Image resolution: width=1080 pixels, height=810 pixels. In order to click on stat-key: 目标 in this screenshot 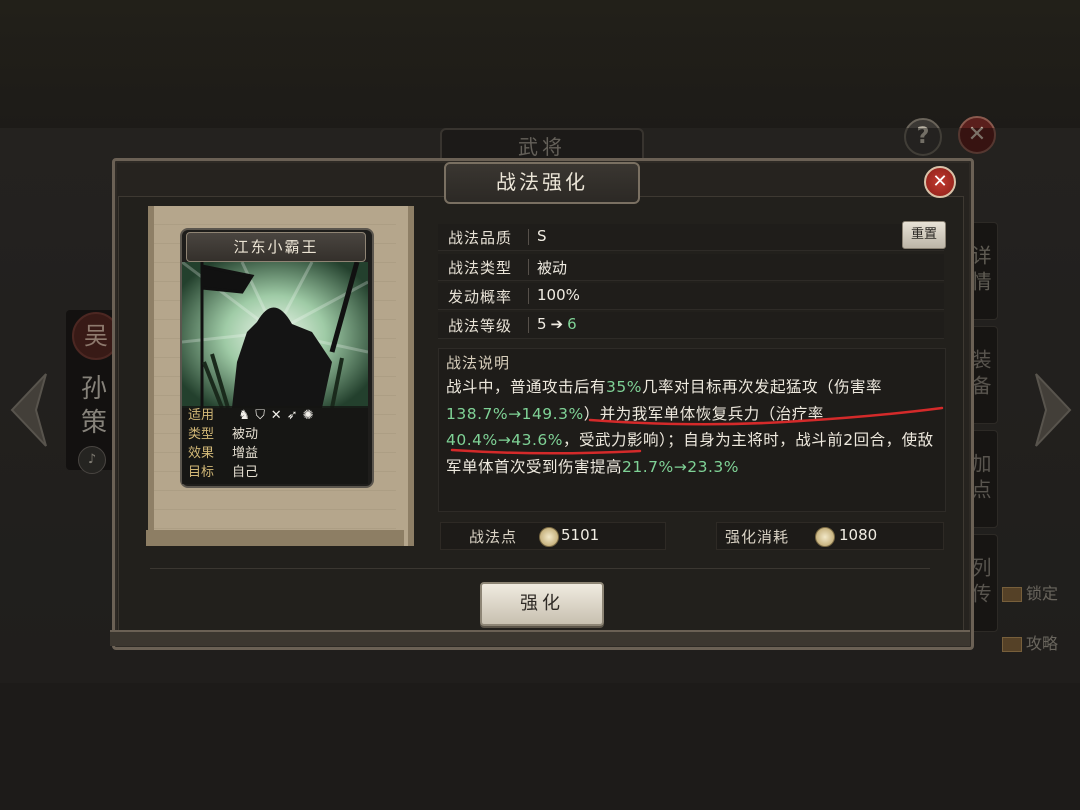, I will do `click(201, 472)`.